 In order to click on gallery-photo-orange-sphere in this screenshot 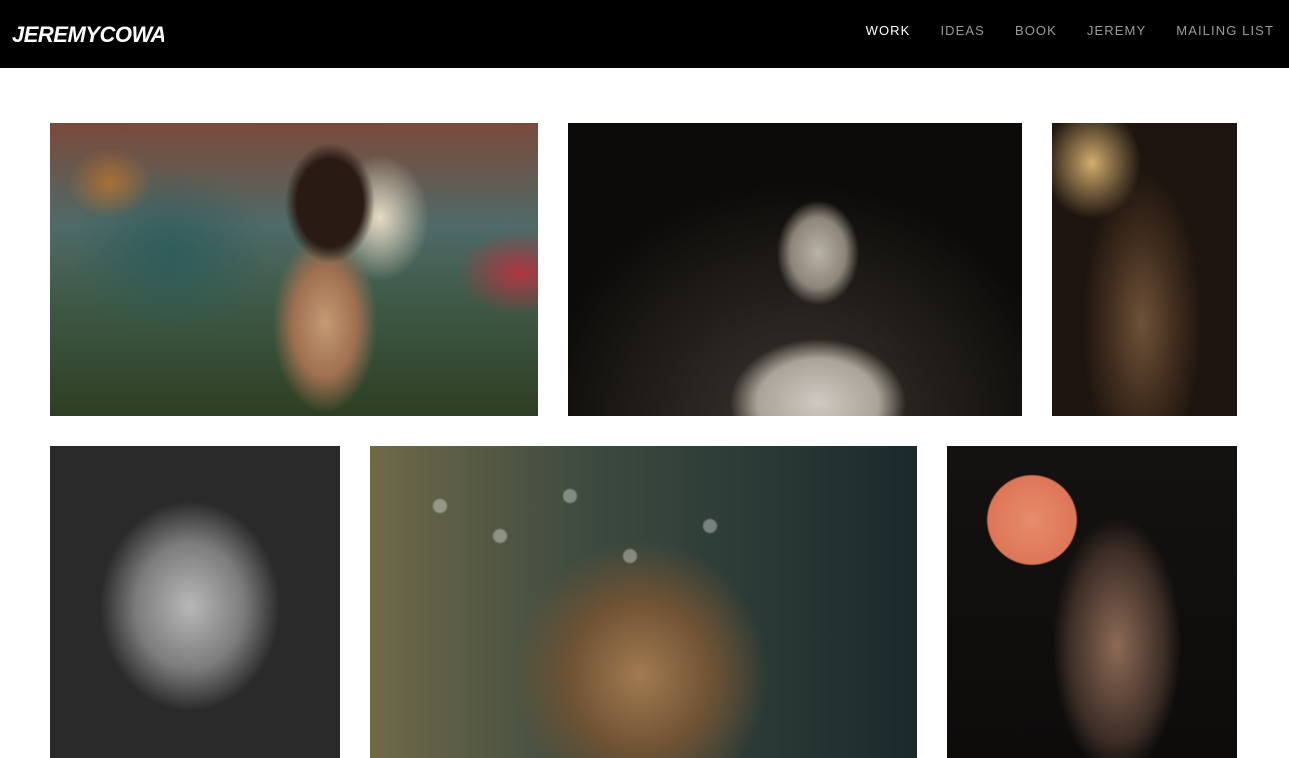, I will do `click(1092, 602)`.